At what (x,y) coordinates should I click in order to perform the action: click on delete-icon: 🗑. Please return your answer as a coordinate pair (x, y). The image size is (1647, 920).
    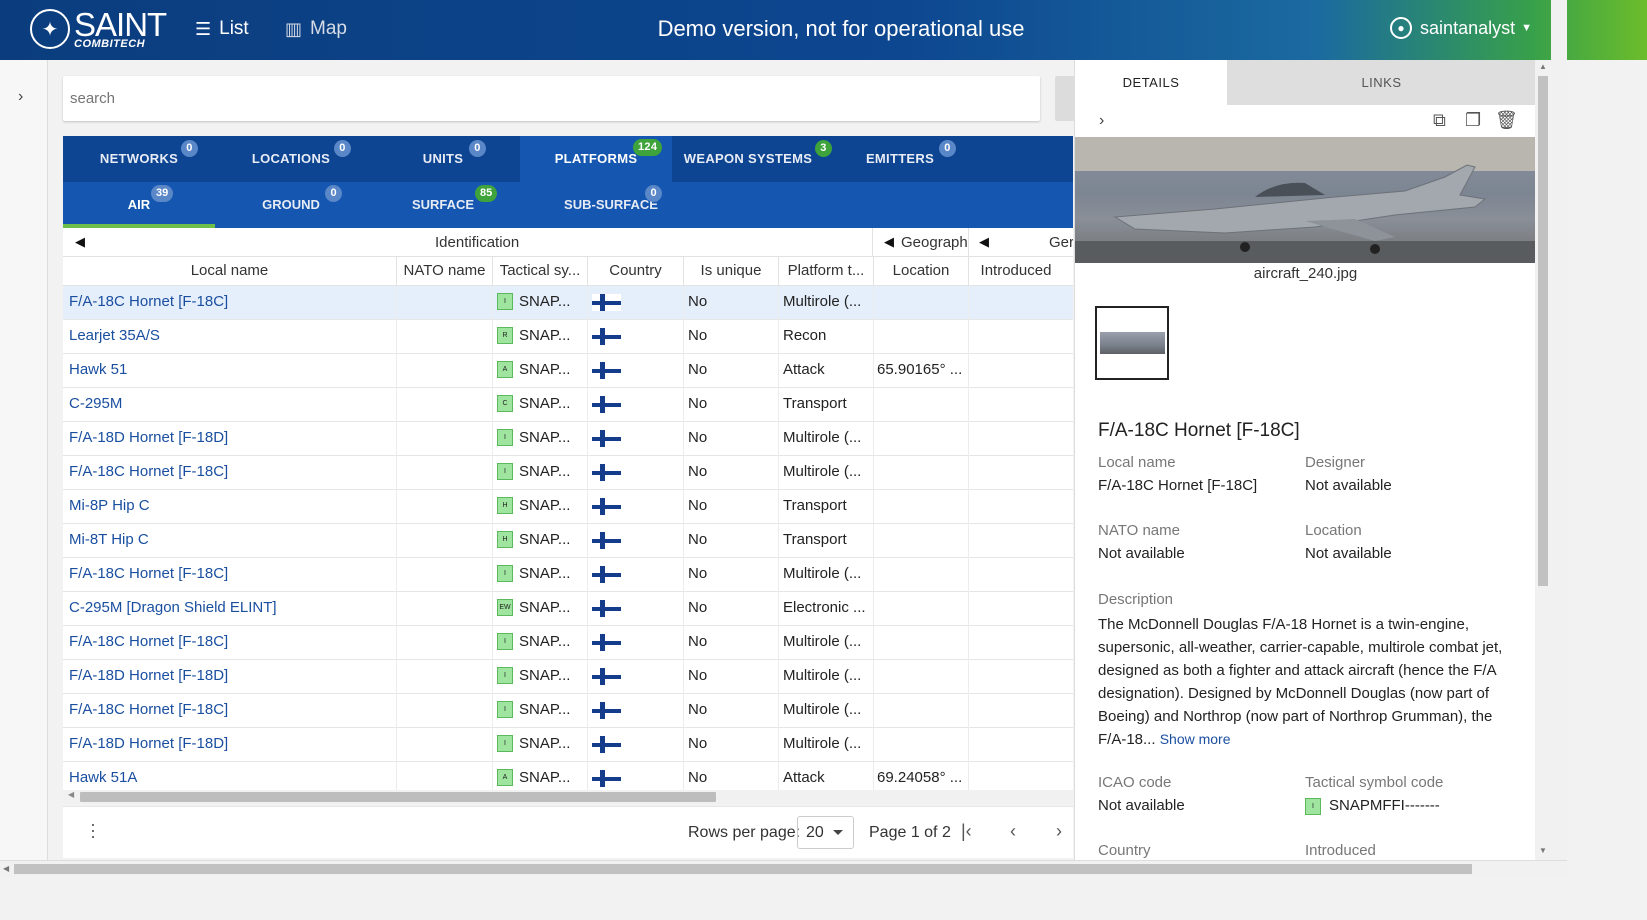
    Looking at the image, I should click on (1506, 120).